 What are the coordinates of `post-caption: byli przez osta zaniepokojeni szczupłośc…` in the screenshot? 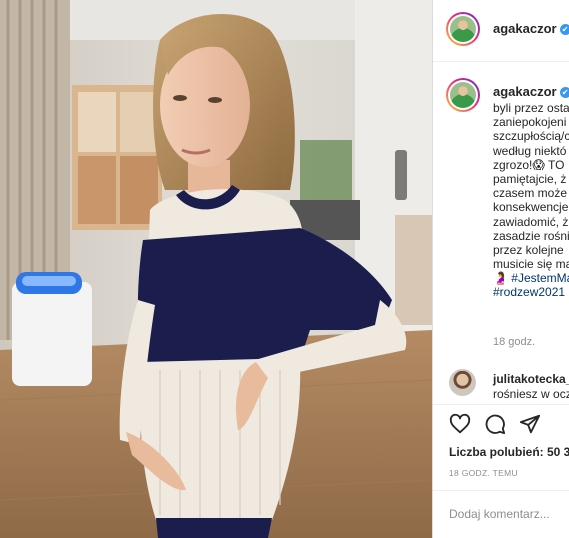 It's located at (531, 200).